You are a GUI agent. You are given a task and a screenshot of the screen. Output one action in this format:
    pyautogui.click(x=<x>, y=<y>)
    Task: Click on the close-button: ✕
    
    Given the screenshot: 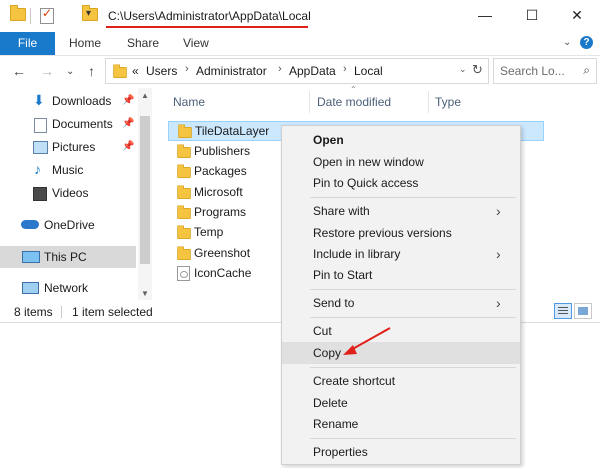 What is the action you would take?
    pyautogui.click(x=577, y=15)
    